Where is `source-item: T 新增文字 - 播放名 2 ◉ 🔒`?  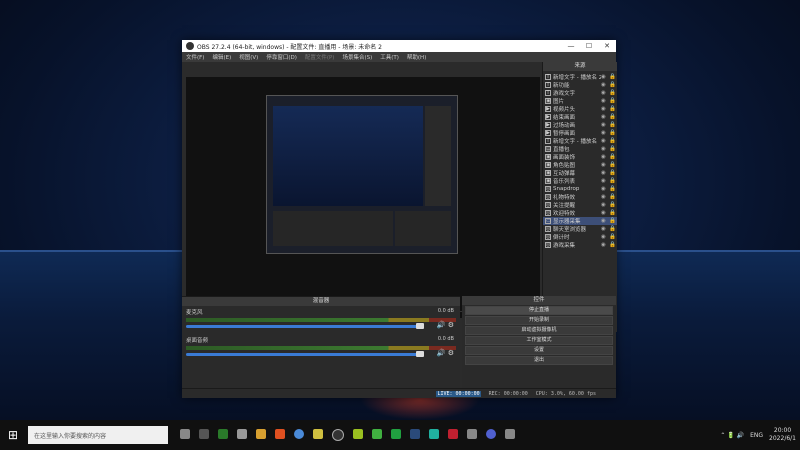
source-item: T 新增文字 - 播放名 2 ◉ 🔒 is located at coordinates (580, 77).